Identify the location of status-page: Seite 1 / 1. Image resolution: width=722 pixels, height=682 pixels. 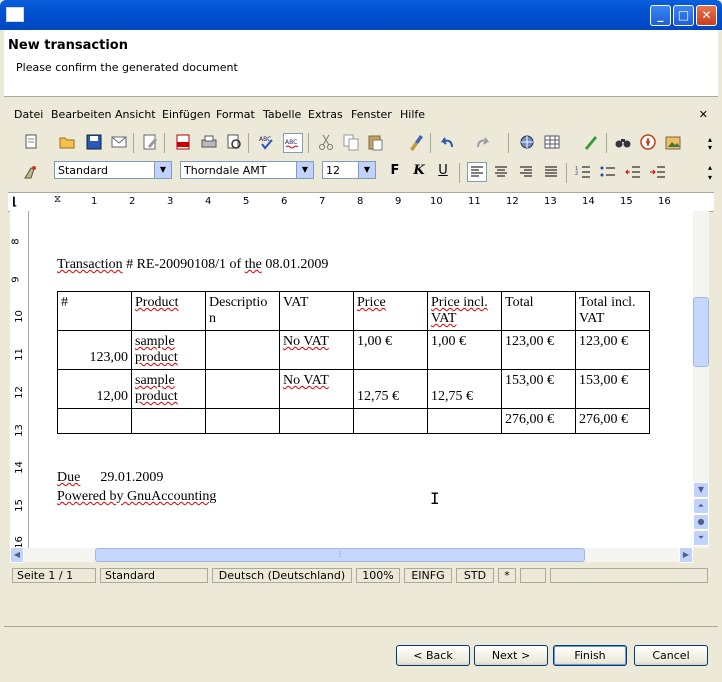
(54, 575).